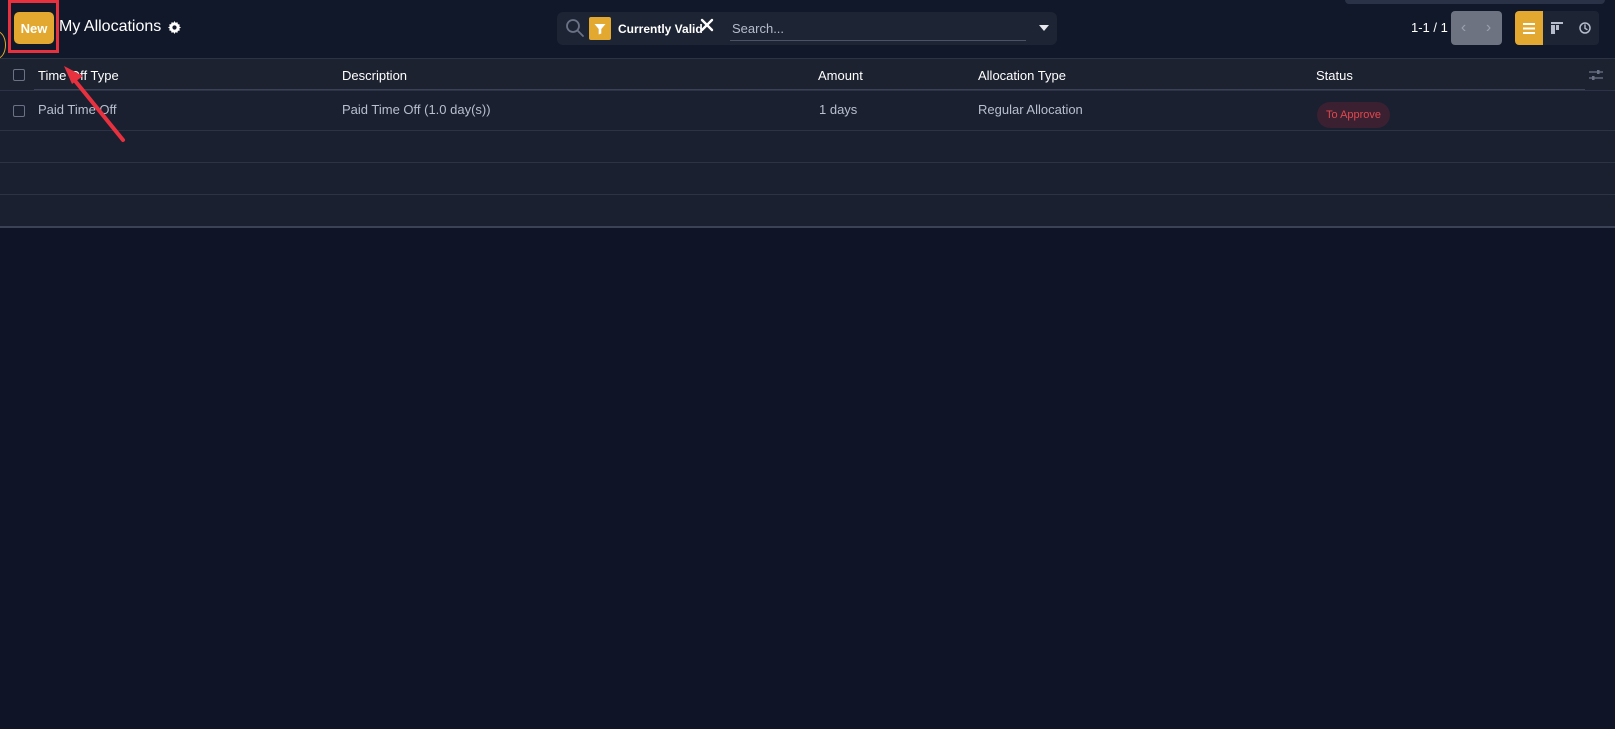  What do you see at coordinates (19, 111) in the screenshot?
I see `row-checkbox` at bounding box center [19, 111].